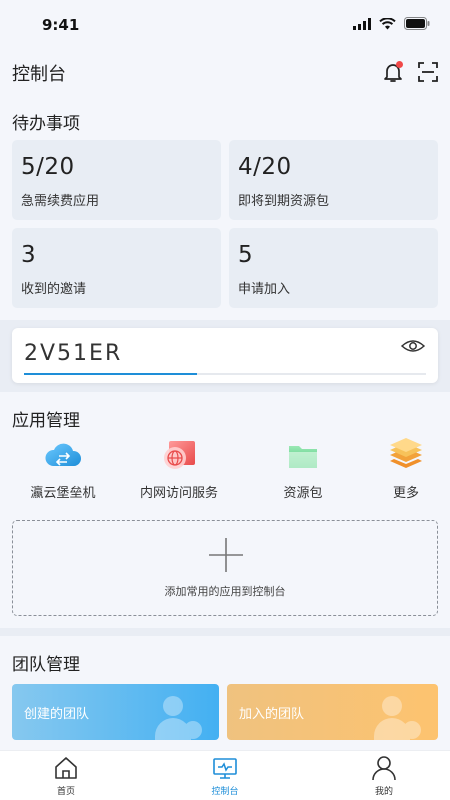 This screenshot has width=450, height=800. I want to click on user-icon, so click(384, 768).